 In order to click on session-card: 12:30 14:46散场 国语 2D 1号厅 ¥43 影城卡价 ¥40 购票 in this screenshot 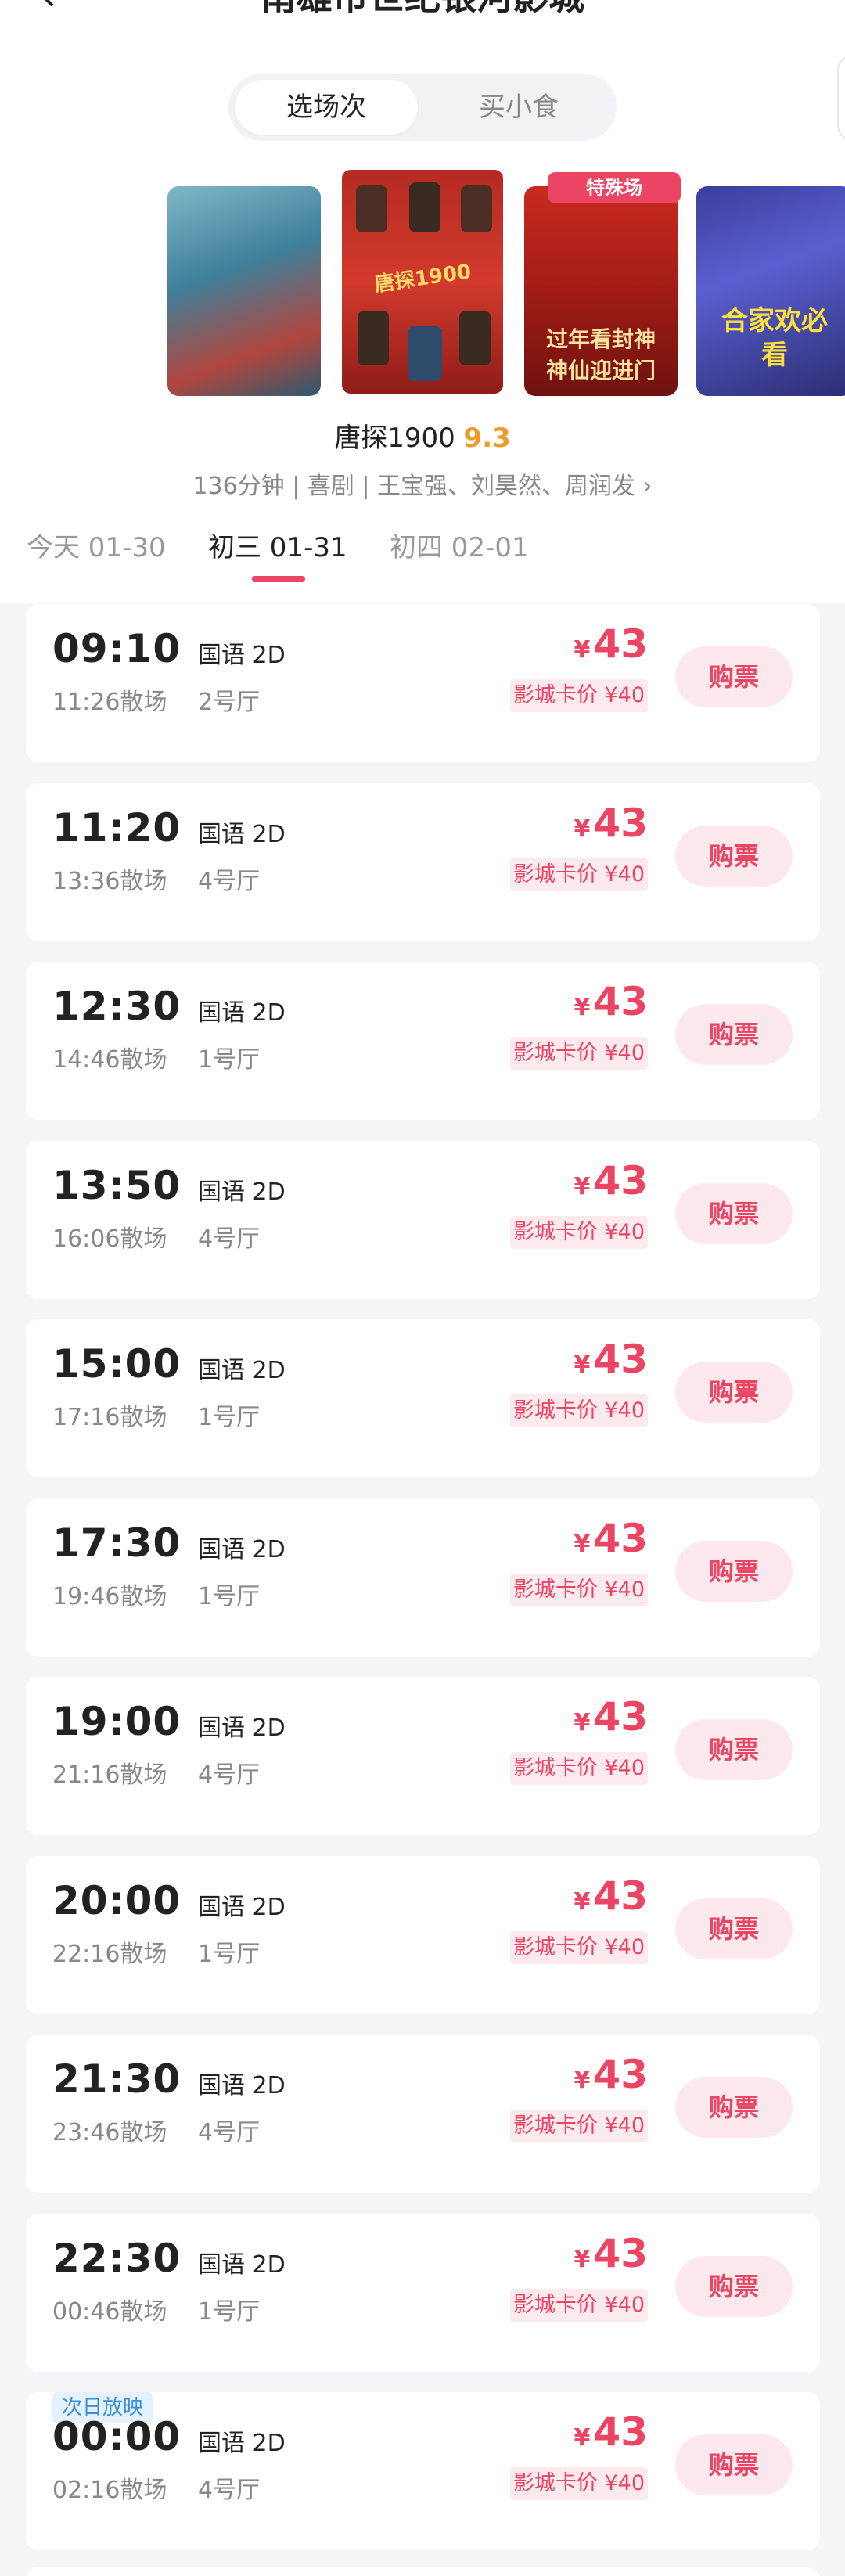, I will do `click(423, 1041)`.